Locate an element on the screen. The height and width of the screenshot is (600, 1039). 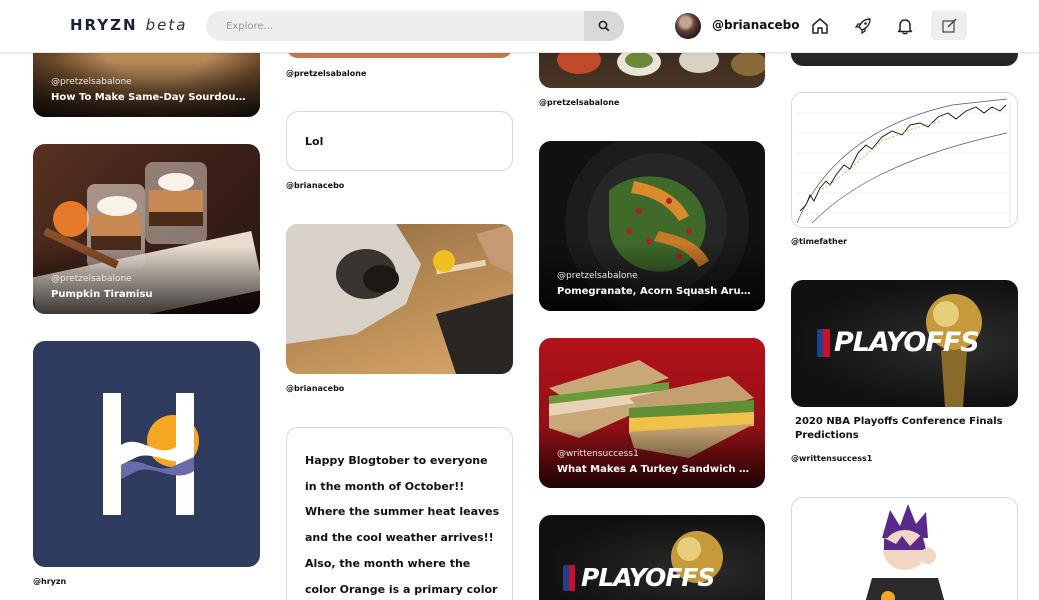
explore-button is located at coordinates (863, 26).